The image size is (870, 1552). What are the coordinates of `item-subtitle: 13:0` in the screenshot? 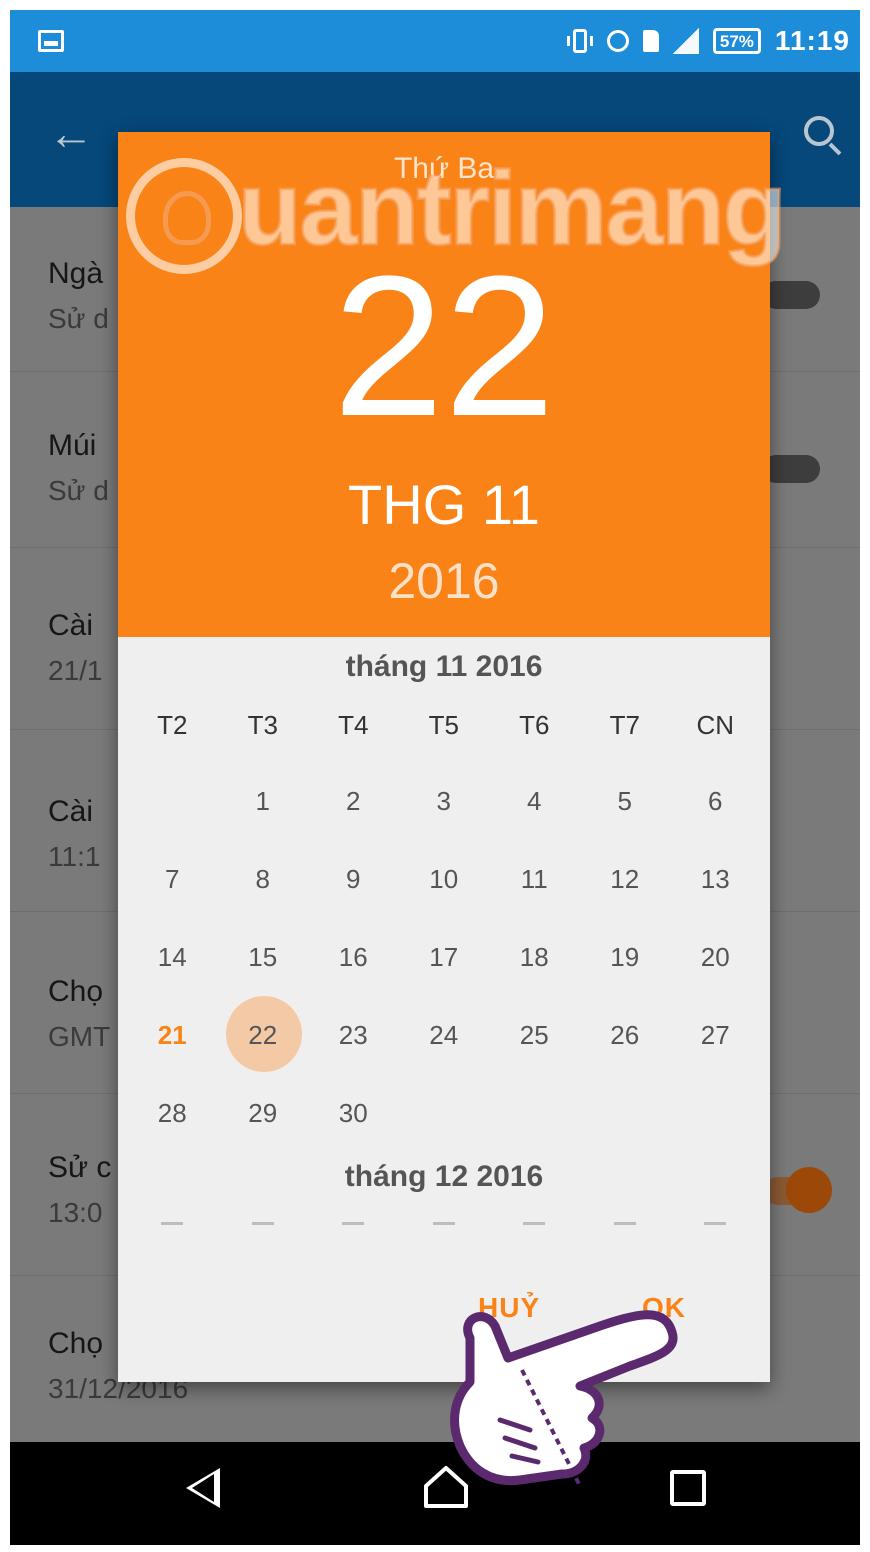 It's located at (75, 1212).